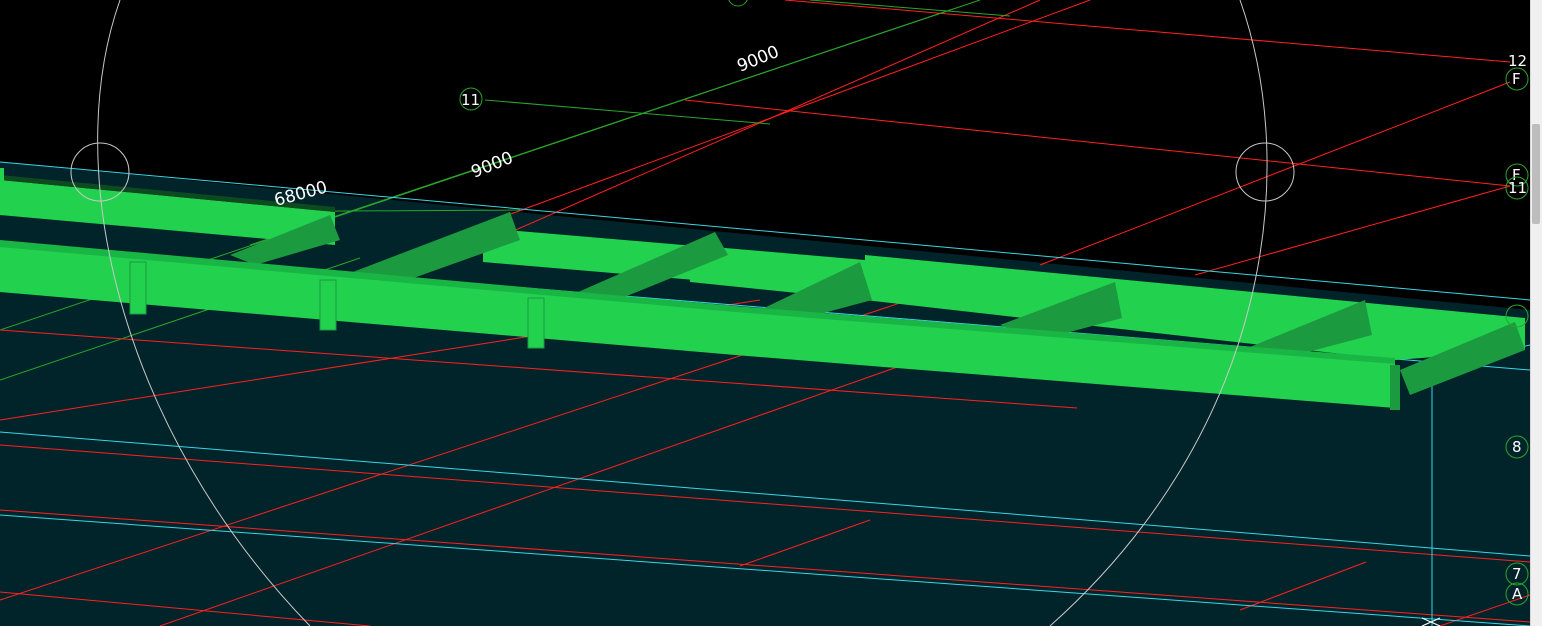 This screenshot has height=626, width=1542. What do you see at coordinates (492, 165) in the screenshot?
I see `dimension-9000-lower: 9000` at bounding box center [492, 165].